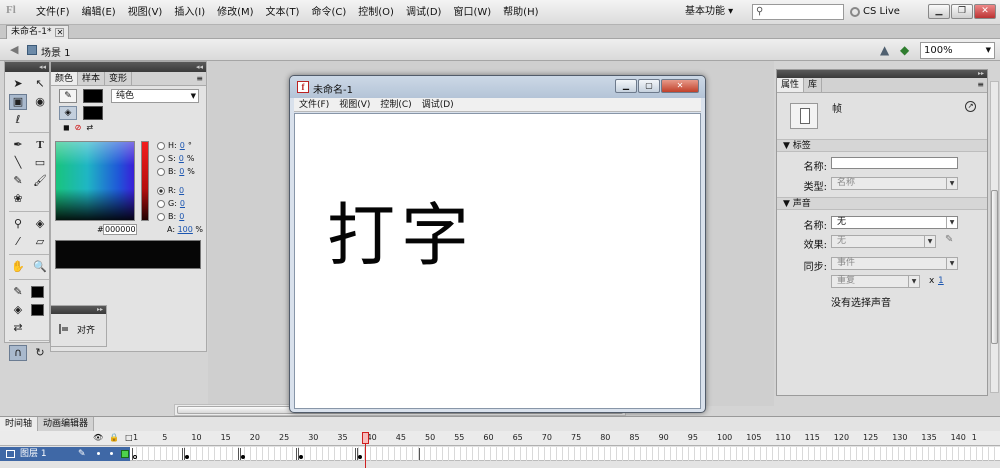 The image size is (1000, 468). Describe the element at coordinates (941, 281) in the screenshot. I see `repeat-count: 1` at that location.